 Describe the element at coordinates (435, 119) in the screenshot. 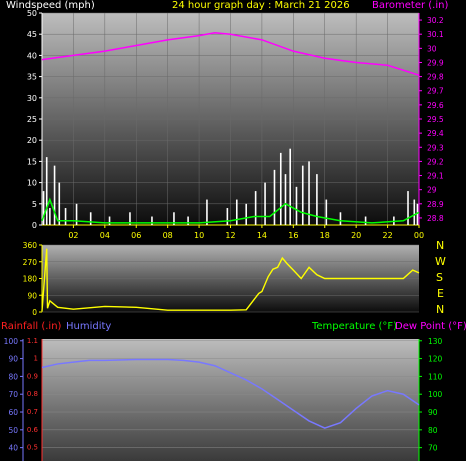

I see `baro-y-tick-label: 29.5` at that location.